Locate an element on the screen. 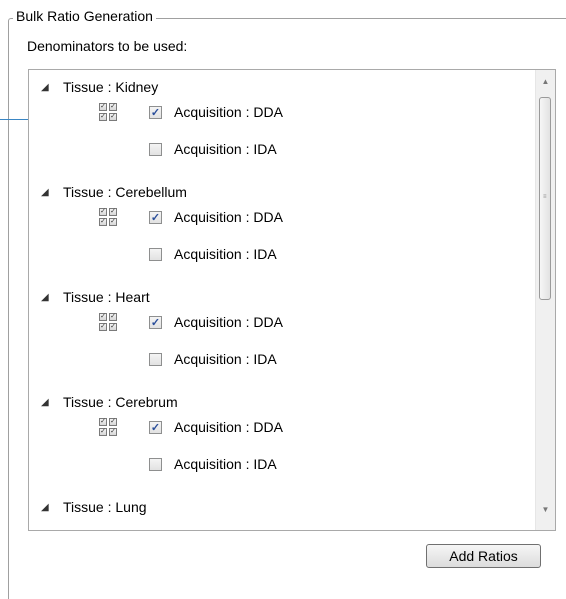  scroll-down-icon: ▼ is located at coordinates (545, 509).